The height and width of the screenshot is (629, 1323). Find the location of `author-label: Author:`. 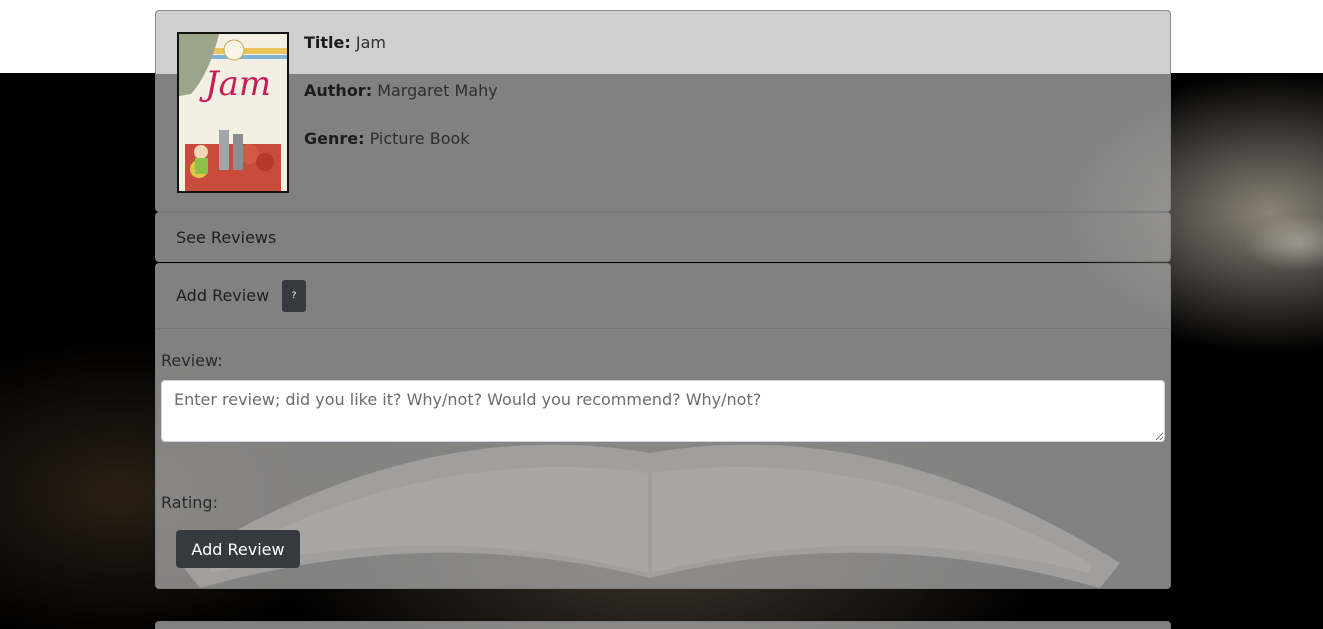

author-label: Author: is located at coordinates (338, 90).